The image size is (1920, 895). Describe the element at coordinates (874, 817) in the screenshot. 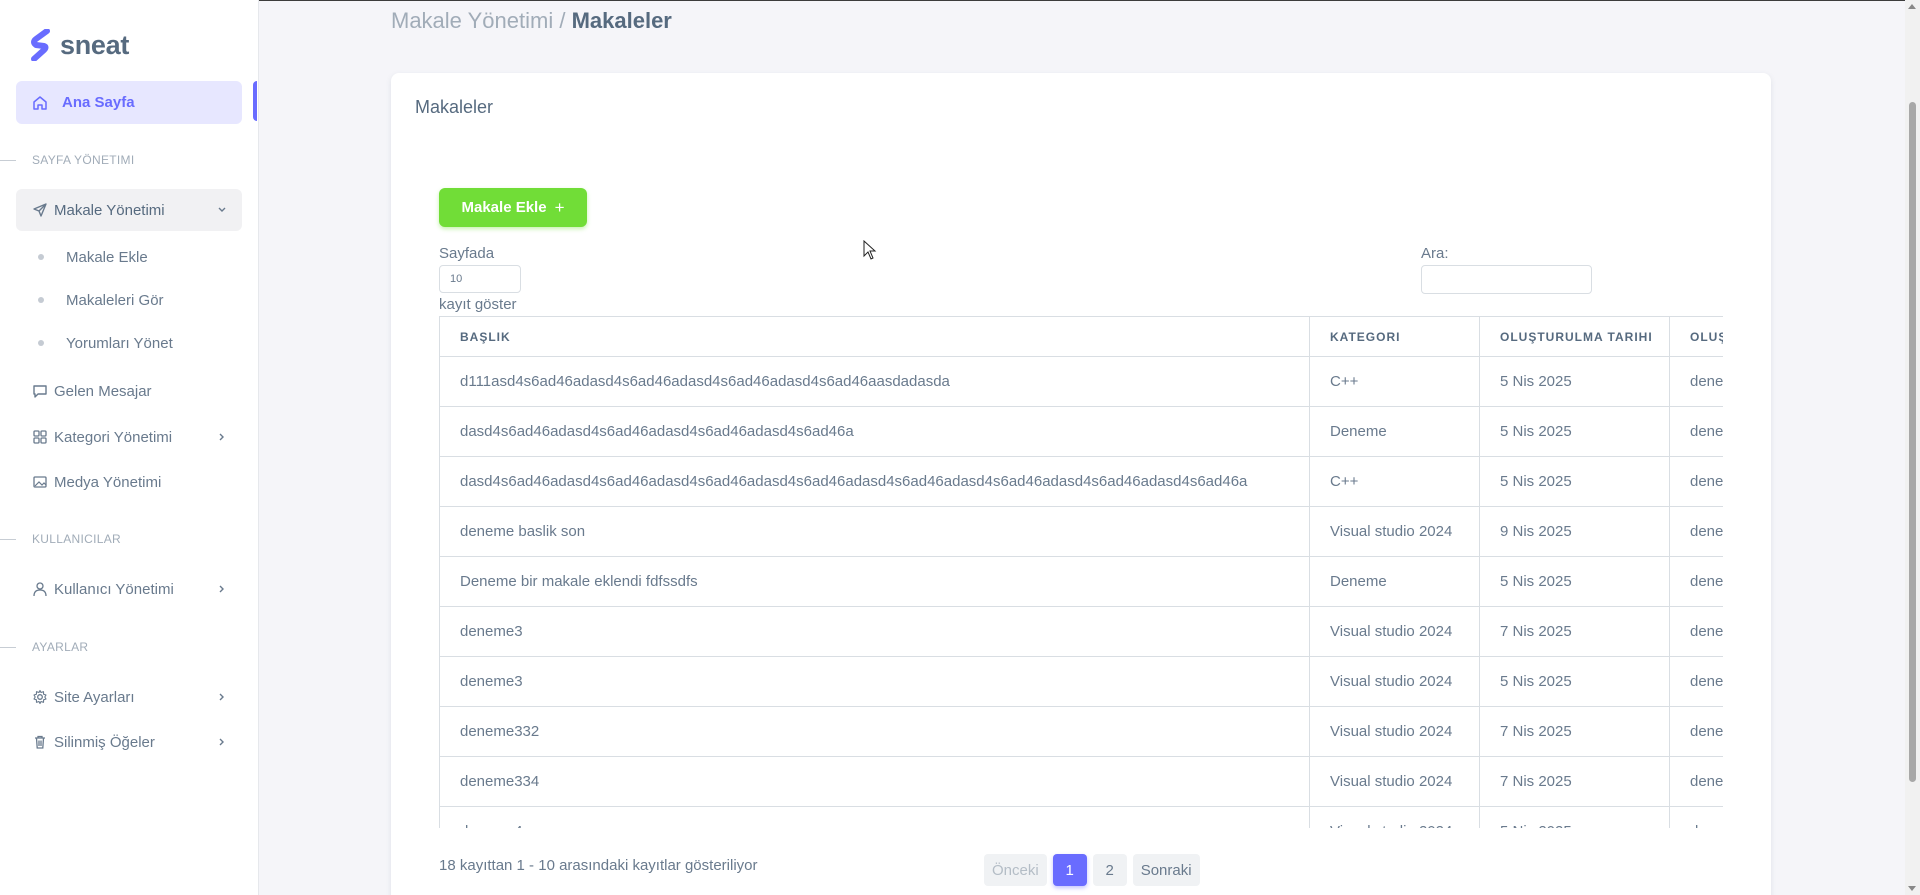

I see `cell-title: deneme4` at that location.